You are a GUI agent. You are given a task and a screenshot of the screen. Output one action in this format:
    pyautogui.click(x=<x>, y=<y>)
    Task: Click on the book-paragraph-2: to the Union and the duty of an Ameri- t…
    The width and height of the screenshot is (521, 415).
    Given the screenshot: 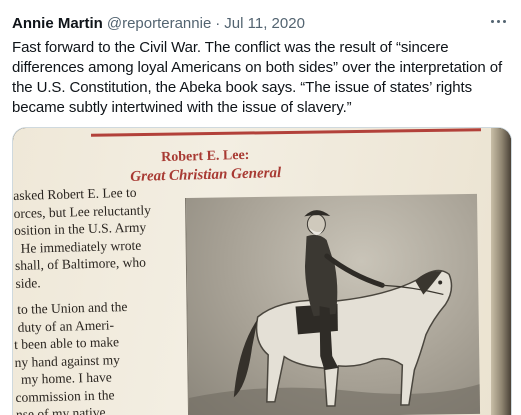 What is the action you would take?
    pyautogui.click(x=71, y=356)
    